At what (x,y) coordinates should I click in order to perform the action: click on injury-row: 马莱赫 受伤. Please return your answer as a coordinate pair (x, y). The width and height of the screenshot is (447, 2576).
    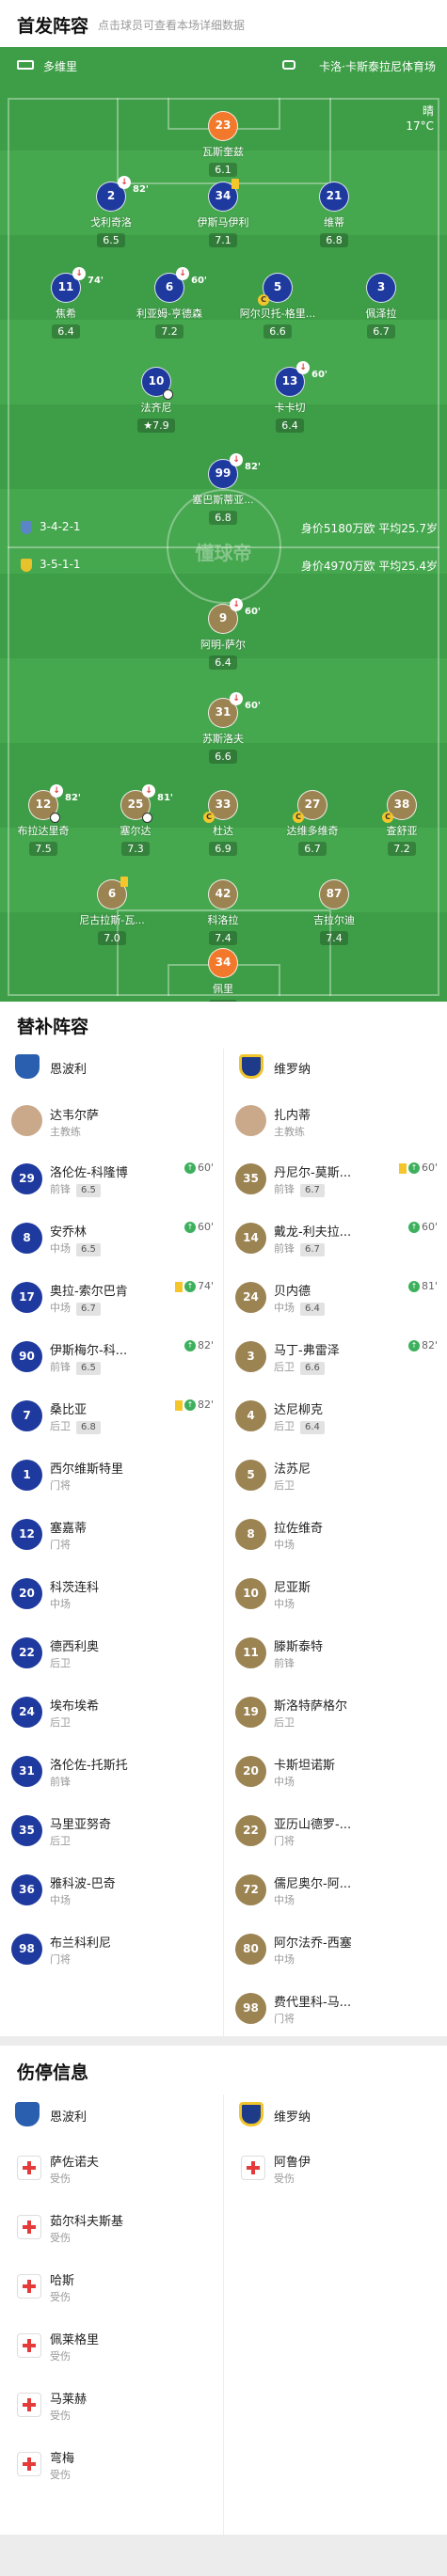
    Looking at the image, I should click on (111, 2406).